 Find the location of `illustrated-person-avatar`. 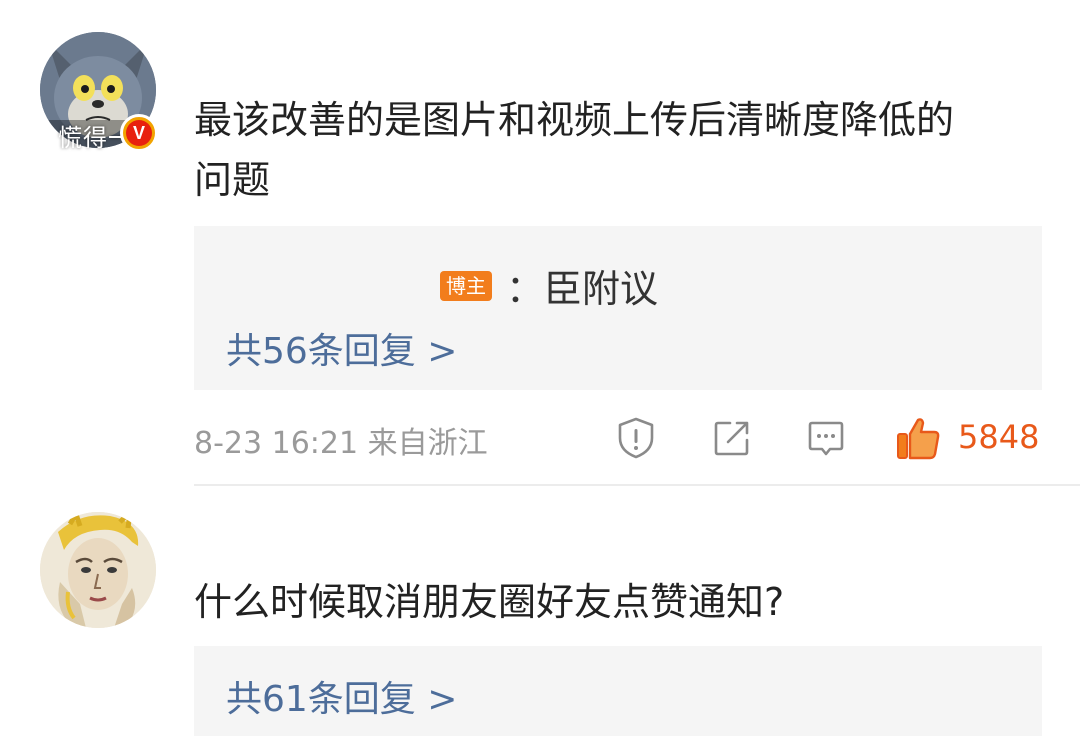

illustrated-person-avatar is located at coordinates (98, 570).